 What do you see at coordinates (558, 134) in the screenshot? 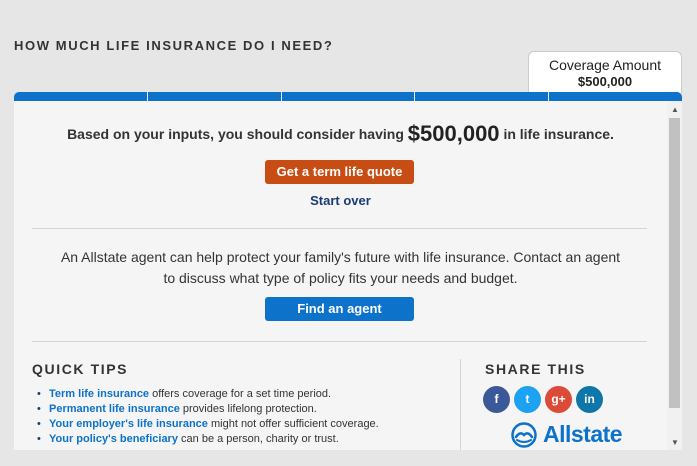
I see `result-suffix: in life insurance.` at bounding box center [558, 134].